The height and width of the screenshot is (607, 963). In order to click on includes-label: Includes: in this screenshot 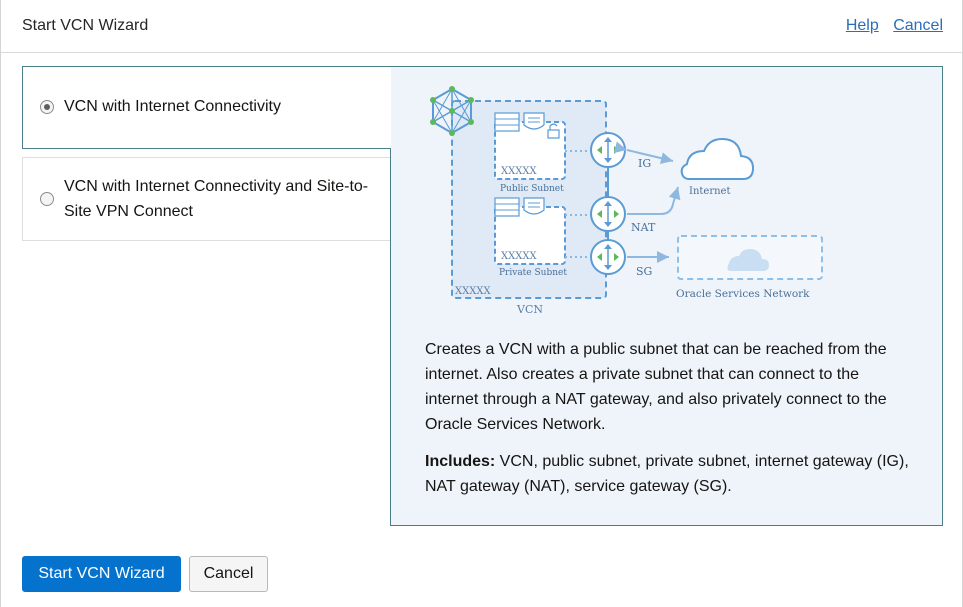, I will do `click(460, 461)`.